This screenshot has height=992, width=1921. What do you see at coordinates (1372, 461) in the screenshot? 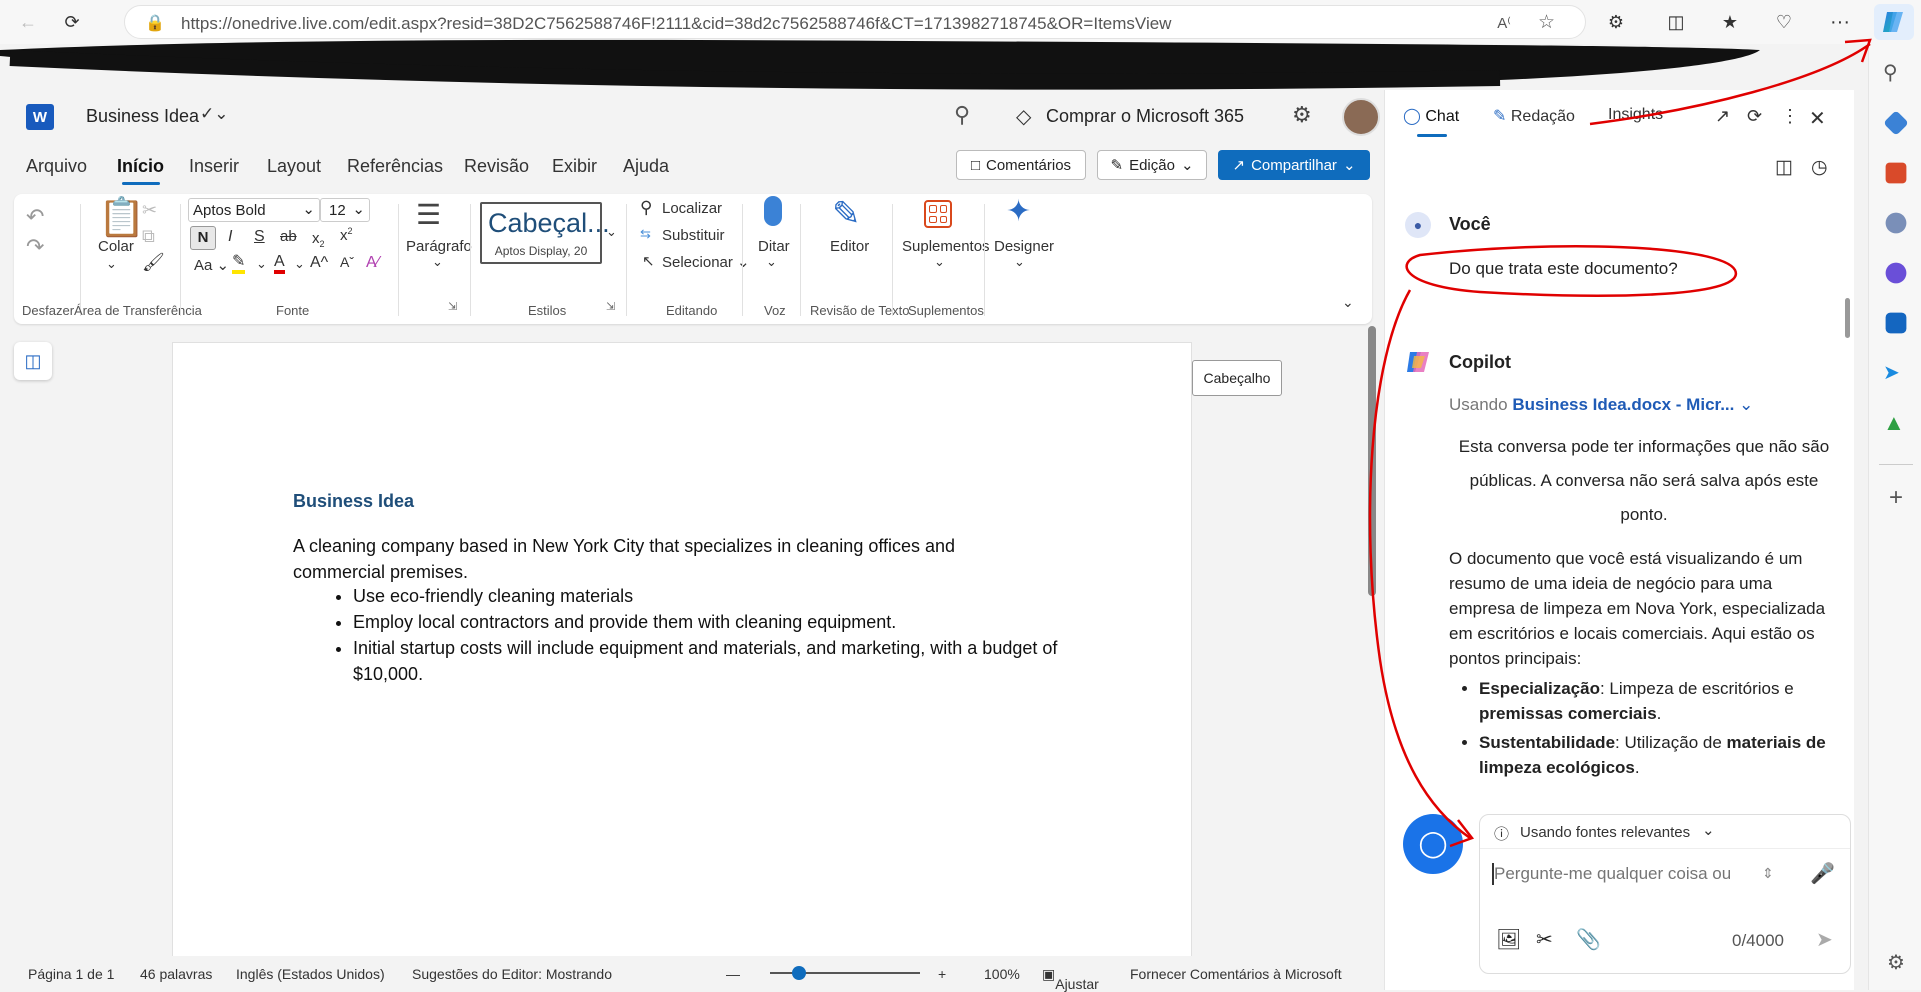
I see `document-scrollbar` at bounding box center [1372, 461].